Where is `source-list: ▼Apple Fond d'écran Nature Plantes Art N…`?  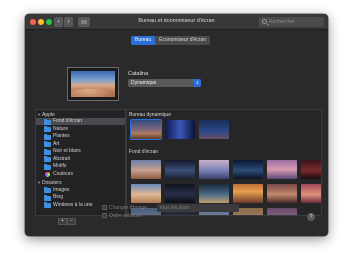 source-list: ▼Apple Fond d'écran Nature Plantes Art N… is located at coordinates (80, 162).